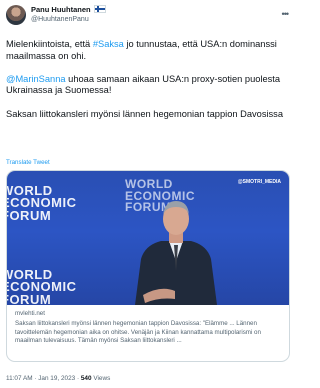 This screenshot has width=320, height=388. Describe the element at coordinates (148, 15) in the screenshot. I see `tweet-header: Panu Huuhtanen @HuuhtanenPanu •••` at that location.